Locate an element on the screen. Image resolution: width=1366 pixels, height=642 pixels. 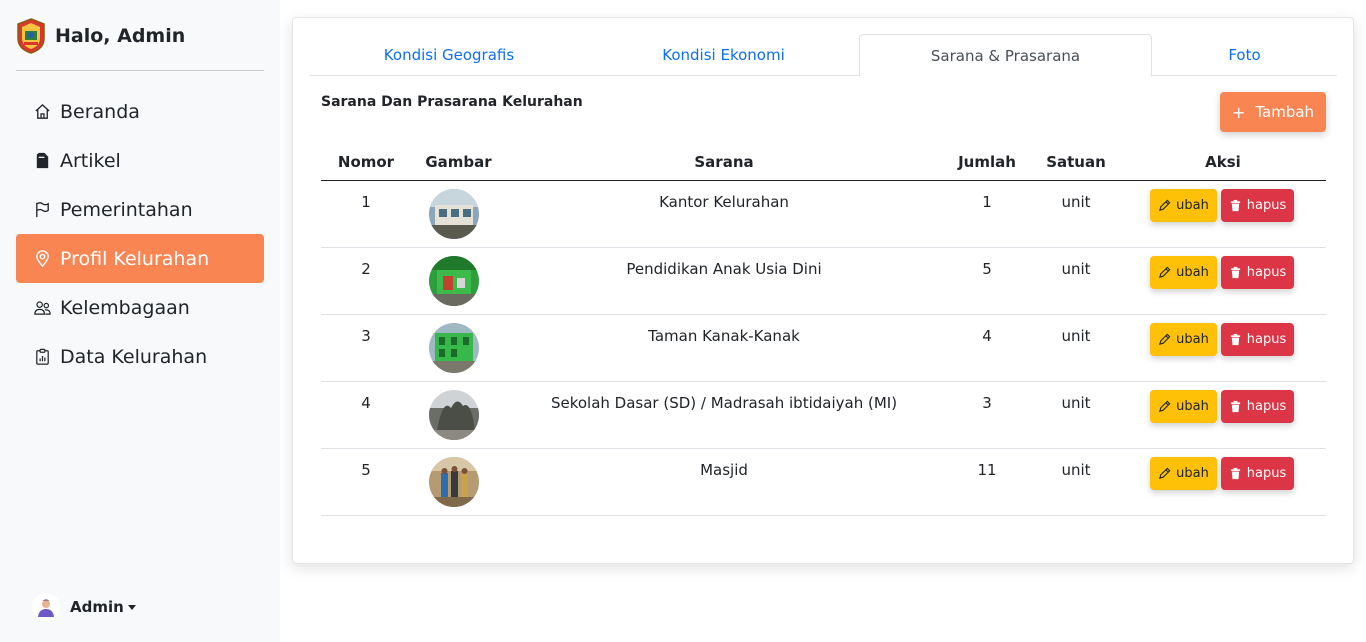
facility-name: Masjid is located at coordinates (724, 470).